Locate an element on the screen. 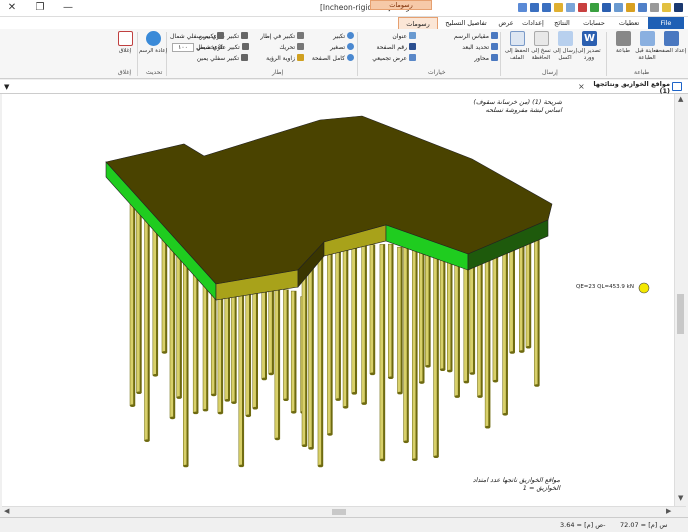 This screenshot has height=532, width=688. axes-item: محاور is located at coordinates (458, 58).